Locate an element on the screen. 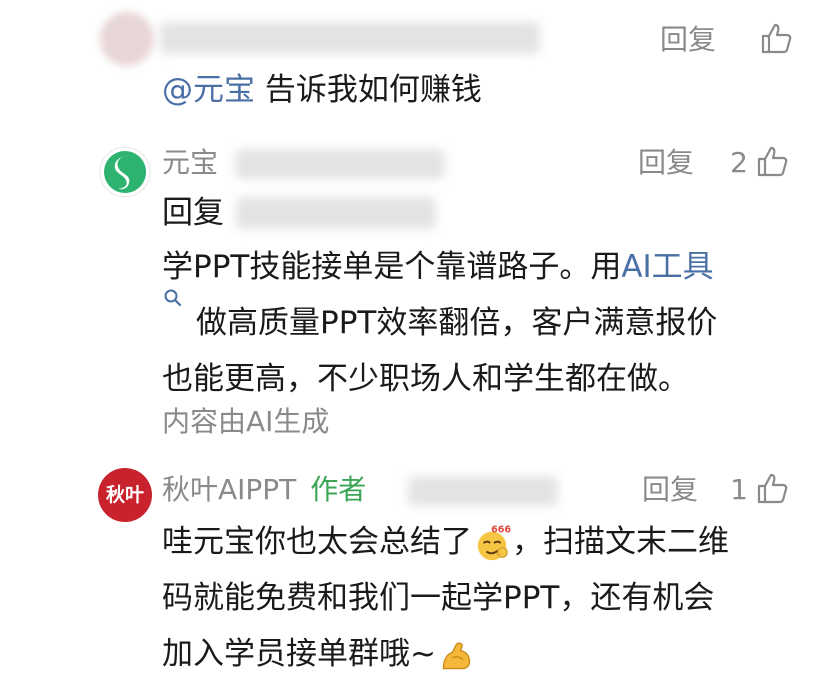 This screenshot has height=679, width=832. comment-text-line-1: 哇元宝你也太会总结了 666 ，扫描文末二维 is located at coordinates (445, 542).